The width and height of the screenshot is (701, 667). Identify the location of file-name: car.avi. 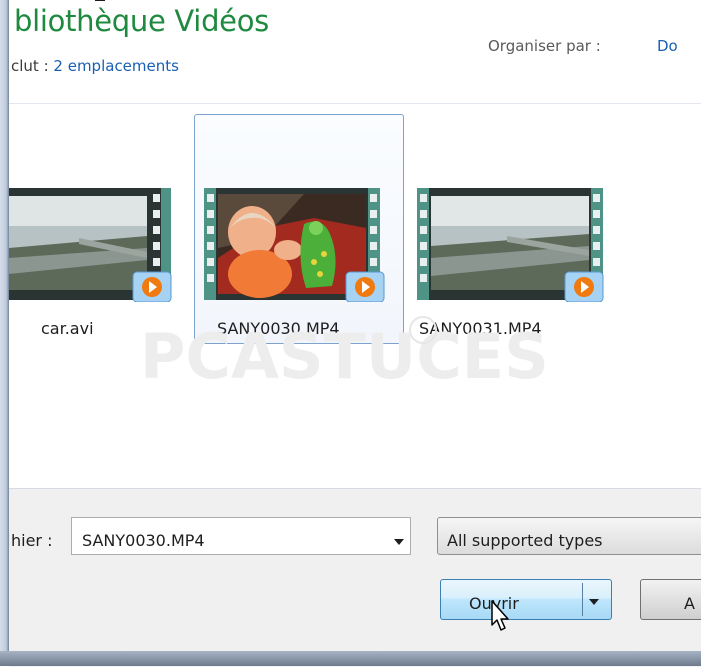
(67, 328).